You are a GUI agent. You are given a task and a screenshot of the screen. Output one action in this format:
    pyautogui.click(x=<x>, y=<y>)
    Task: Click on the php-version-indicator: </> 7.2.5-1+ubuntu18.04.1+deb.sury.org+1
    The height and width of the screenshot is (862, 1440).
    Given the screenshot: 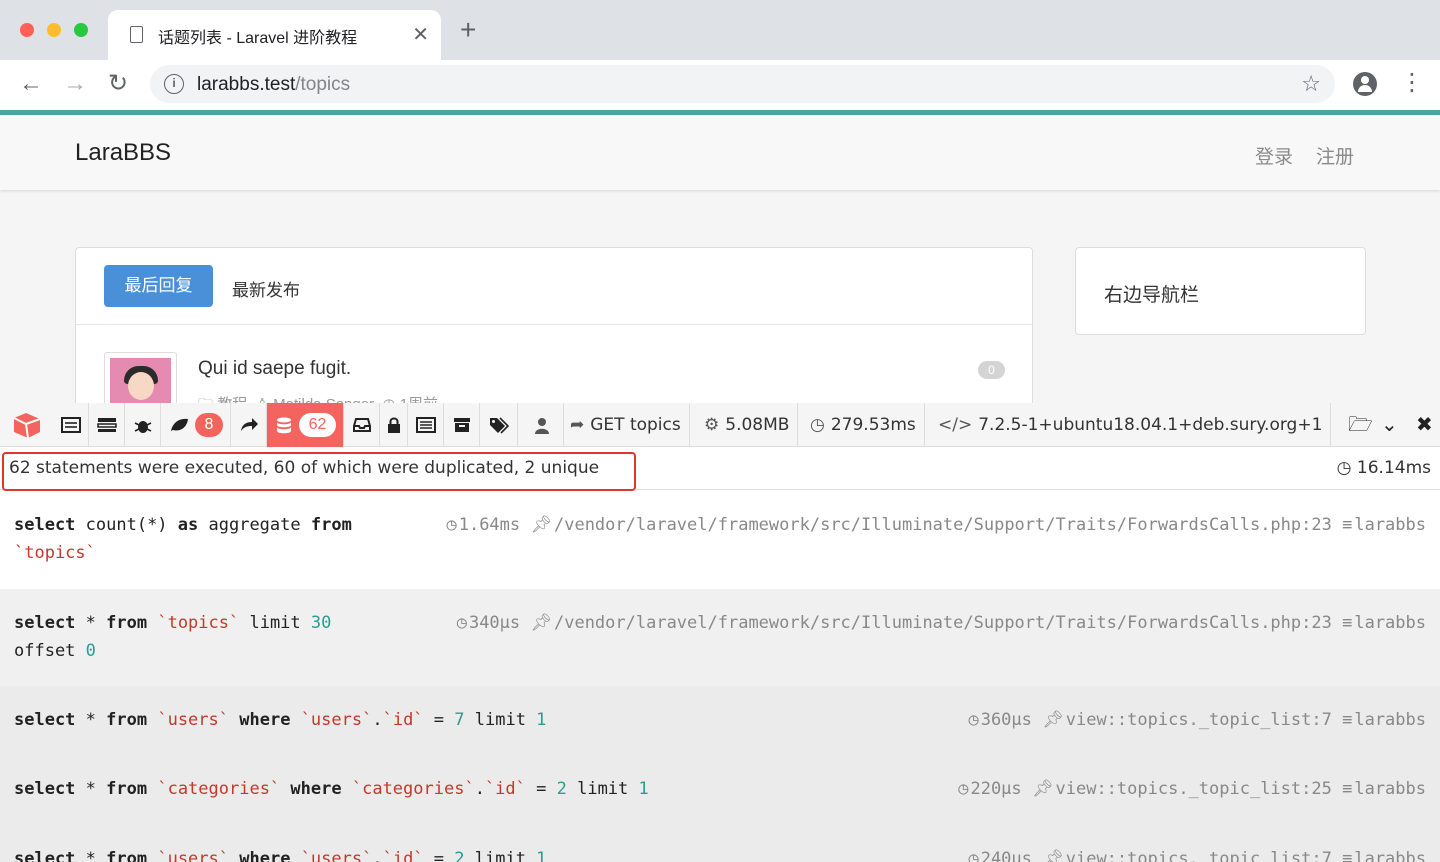 What is the action you would take?
    pyautogui.click(x=1135, y=425)
    